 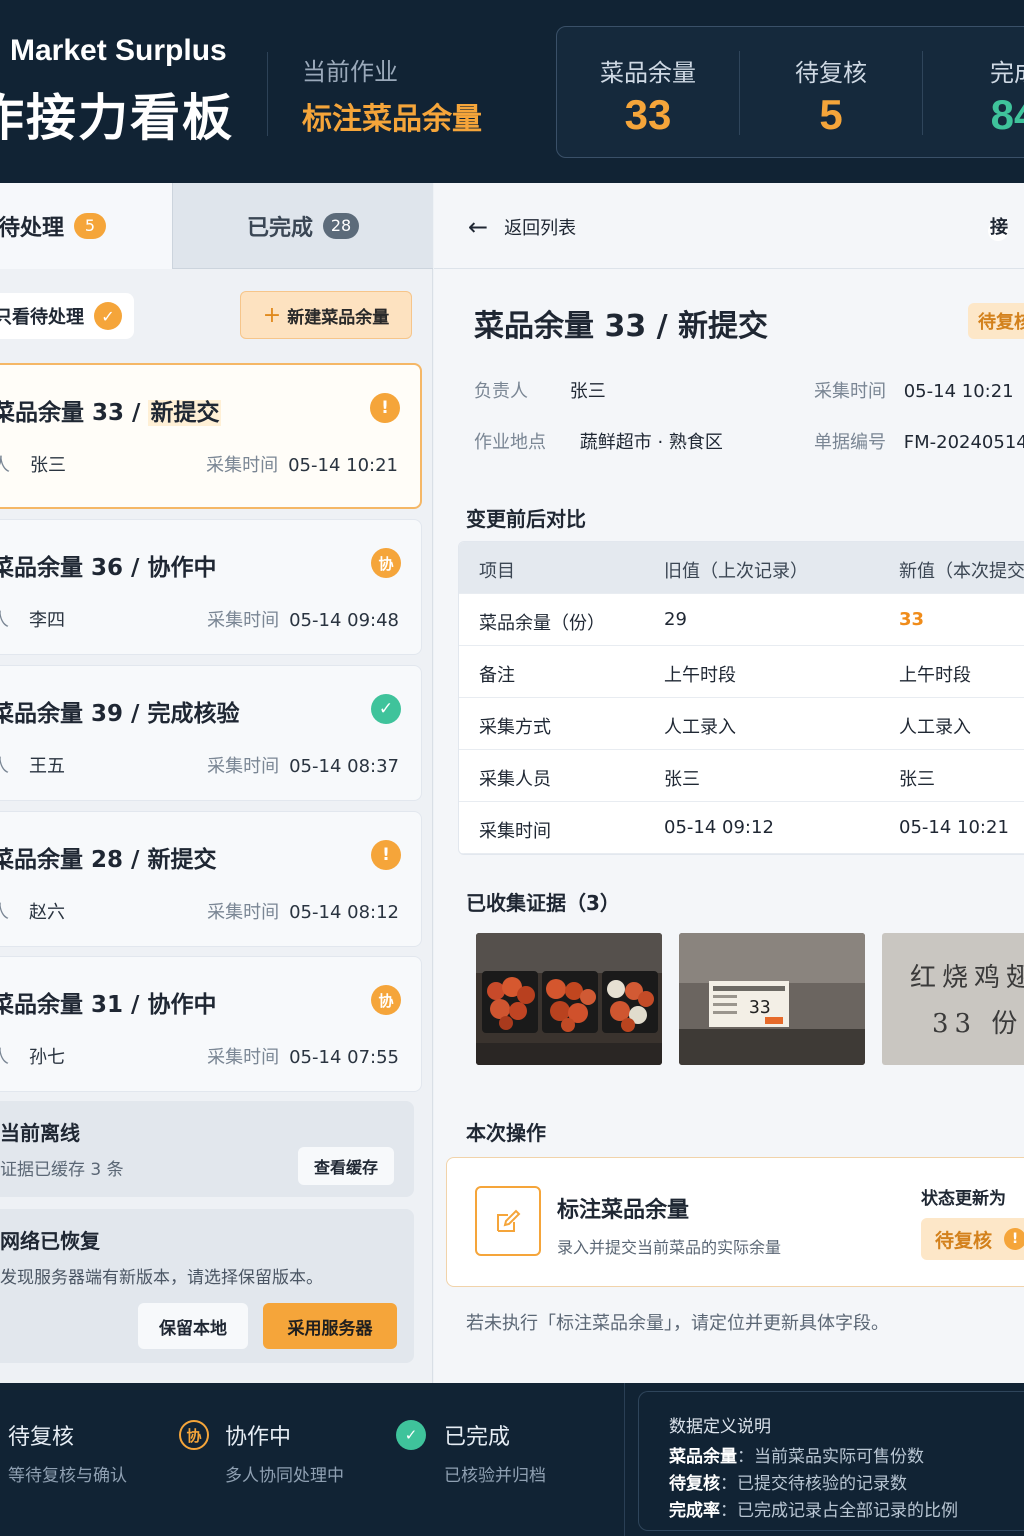 I want to click on operation-card: 标注菜品余量 录入并提交当前菜品的实际余量 状态更新为 待复核 !, so click(x=735, y=1222).